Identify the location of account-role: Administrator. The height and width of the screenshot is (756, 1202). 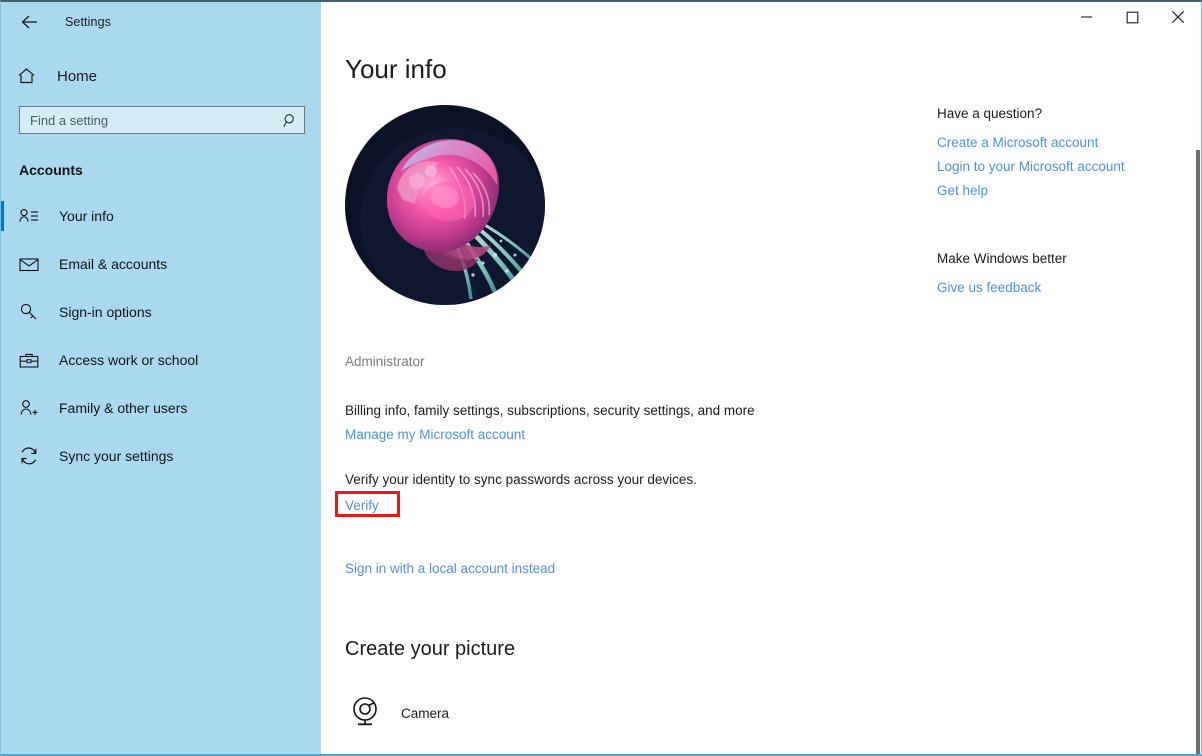
(385, 361).